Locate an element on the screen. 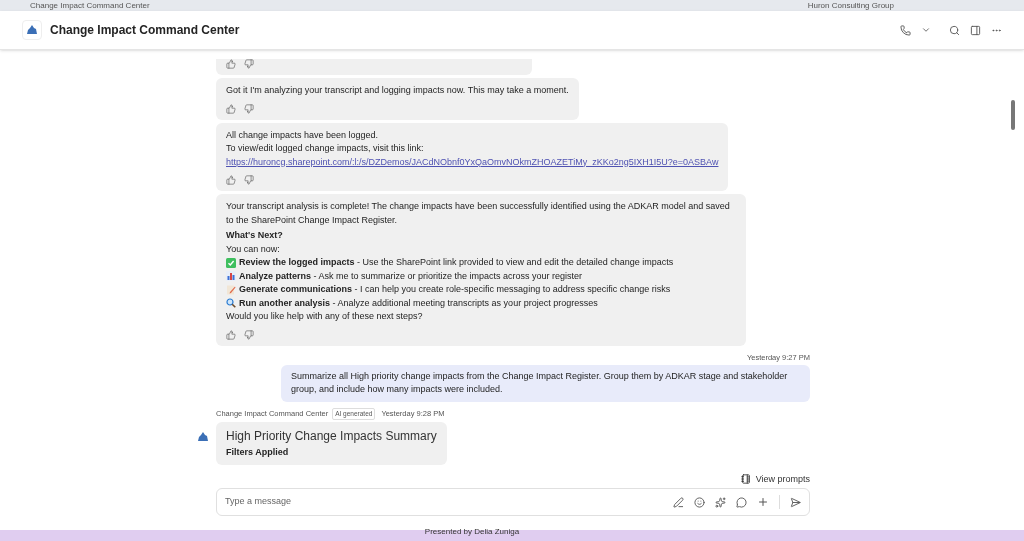 Image resolution: width=1024 pixels, height=541 pixels. side-panel-icon is located at coordinates (975, 30).